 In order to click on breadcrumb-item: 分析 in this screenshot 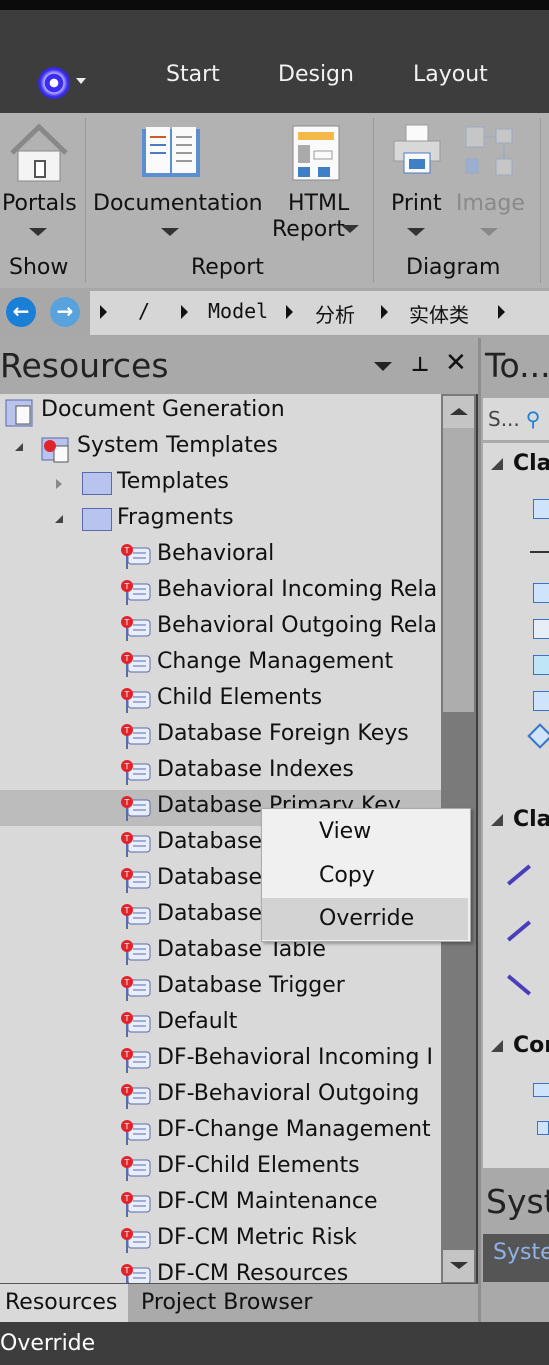, I will do `click(335, 313)`.